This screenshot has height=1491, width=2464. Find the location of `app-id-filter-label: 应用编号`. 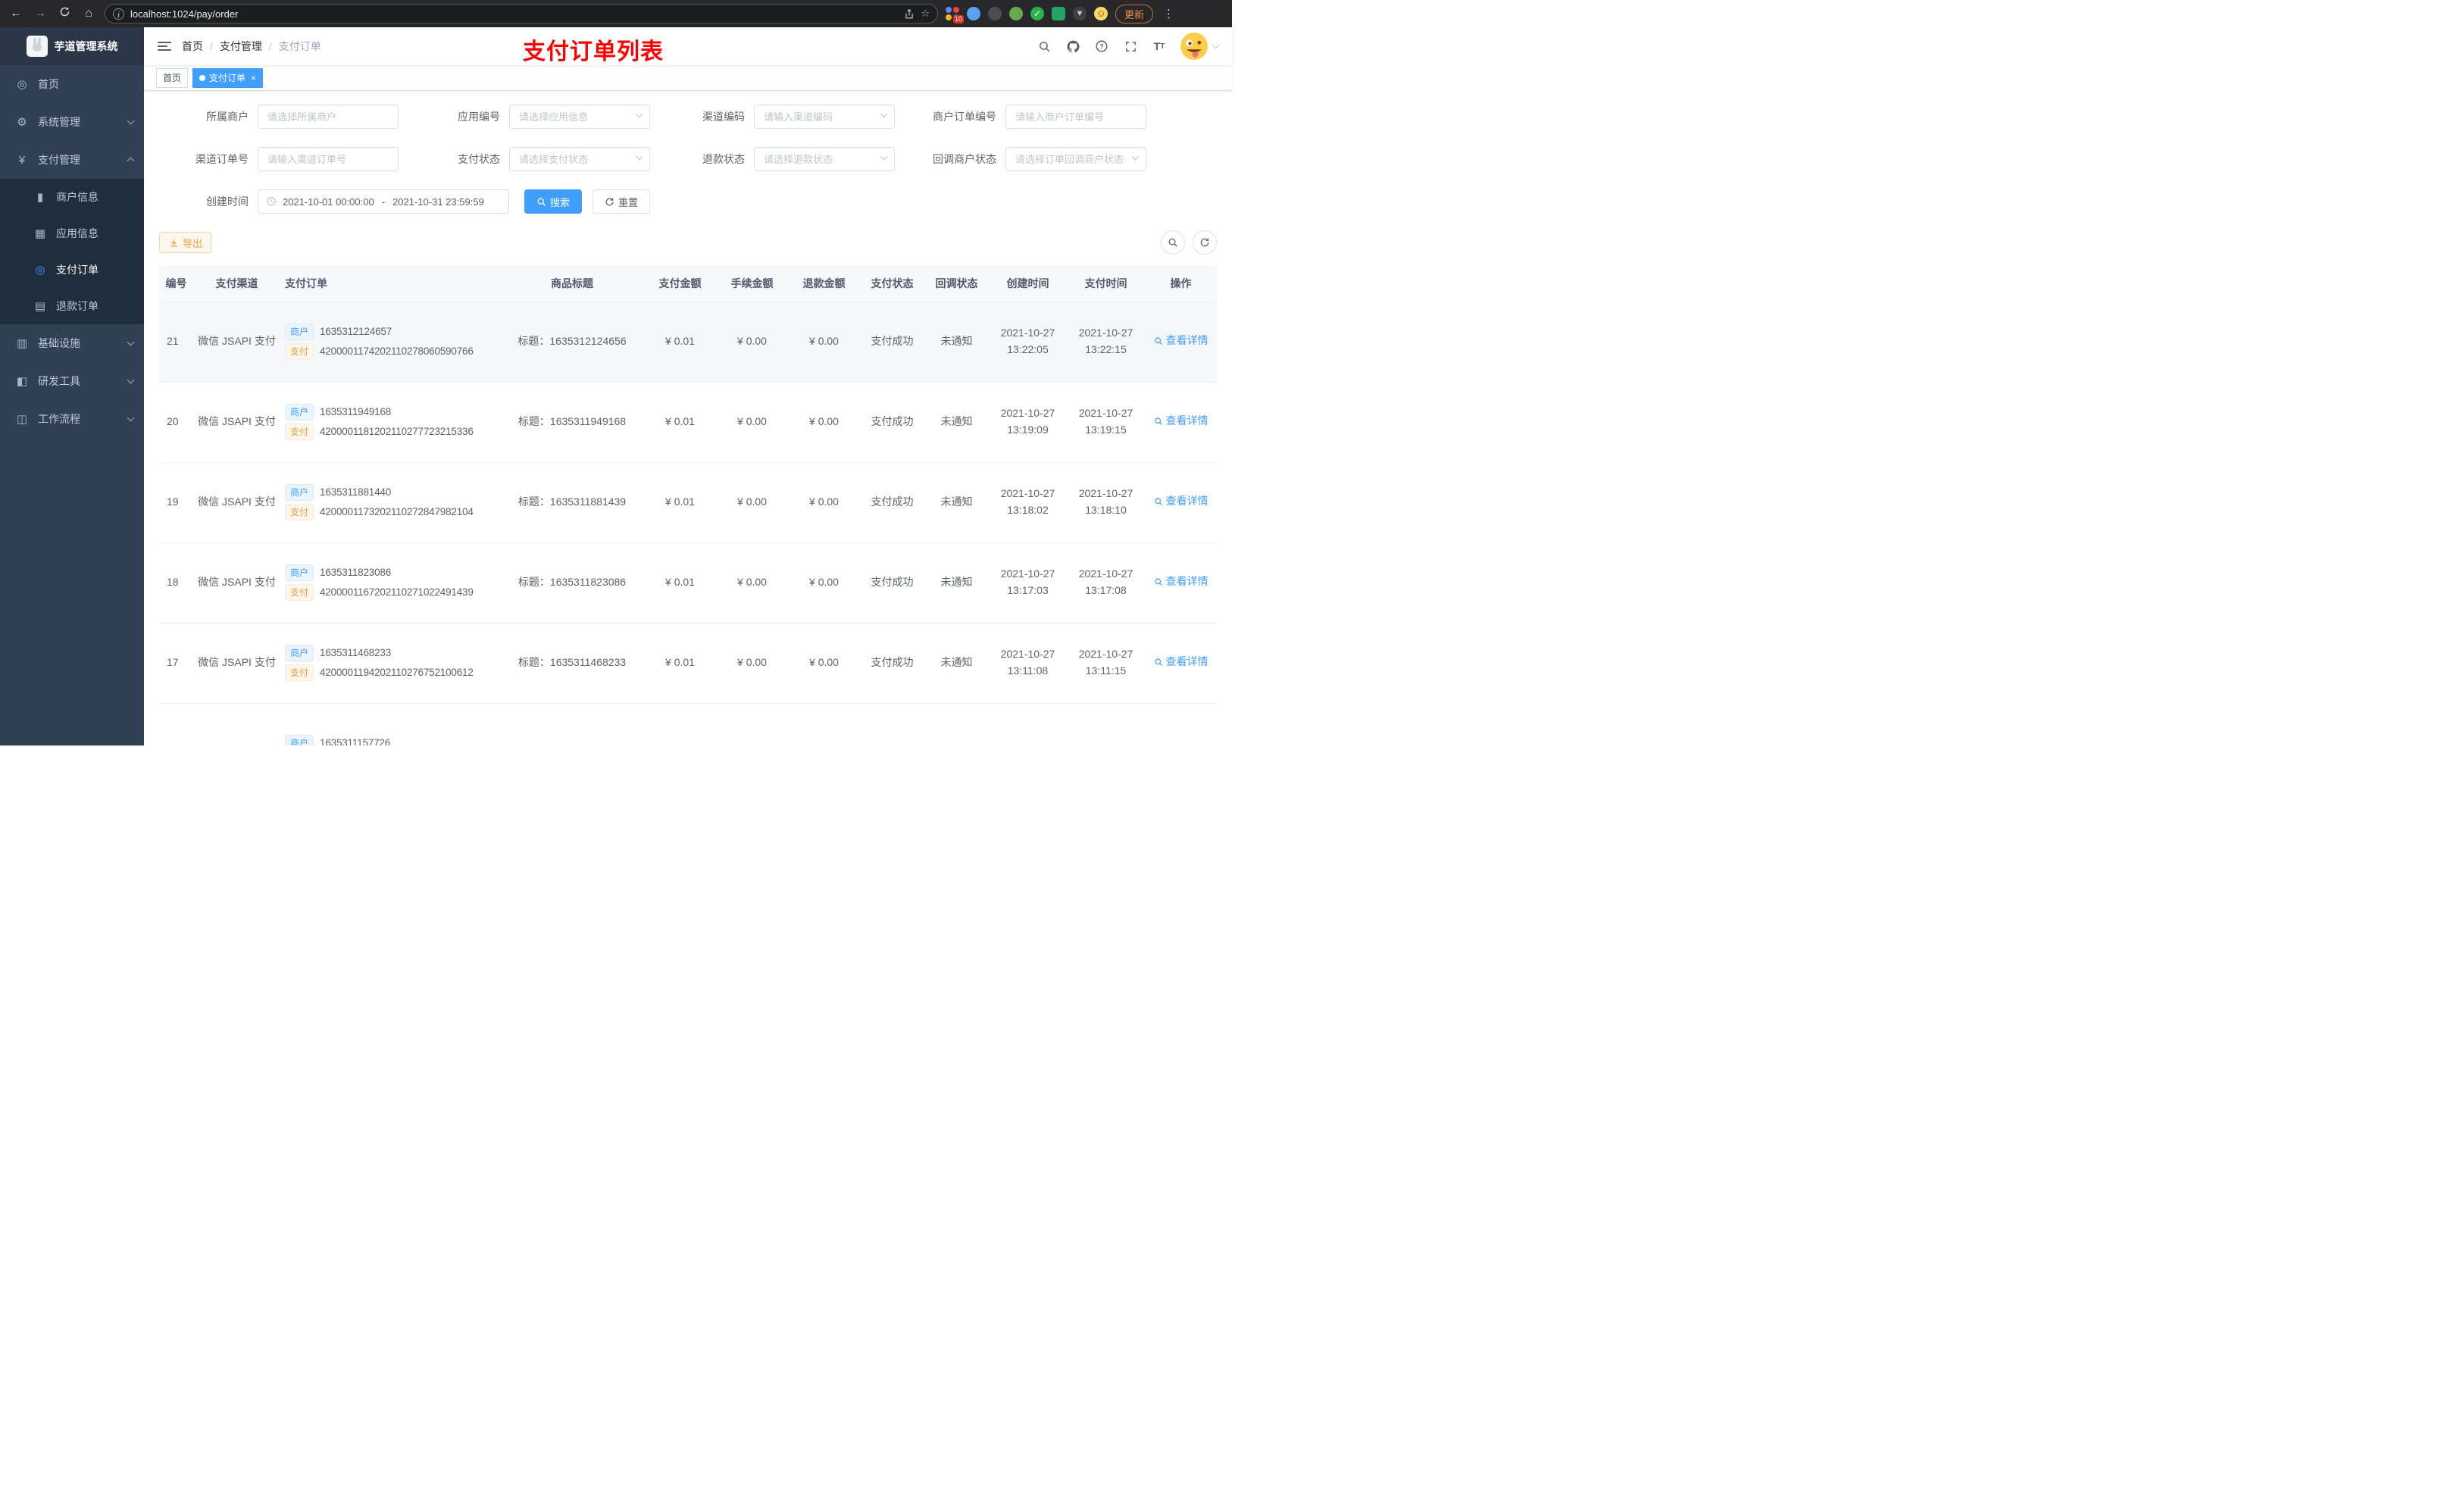

app-id-filter-label: 应用编号 is located at coordinates (479, 117).